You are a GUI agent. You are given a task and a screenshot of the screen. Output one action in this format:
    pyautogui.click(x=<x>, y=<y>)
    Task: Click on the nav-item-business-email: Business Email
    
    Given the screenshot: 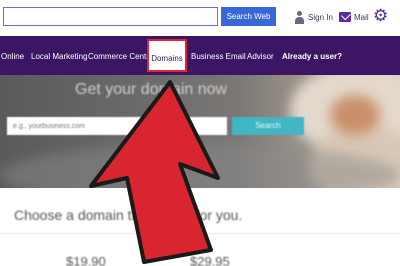 What is the action you would take?
    pyautogui.click(x=218, y=57)
    